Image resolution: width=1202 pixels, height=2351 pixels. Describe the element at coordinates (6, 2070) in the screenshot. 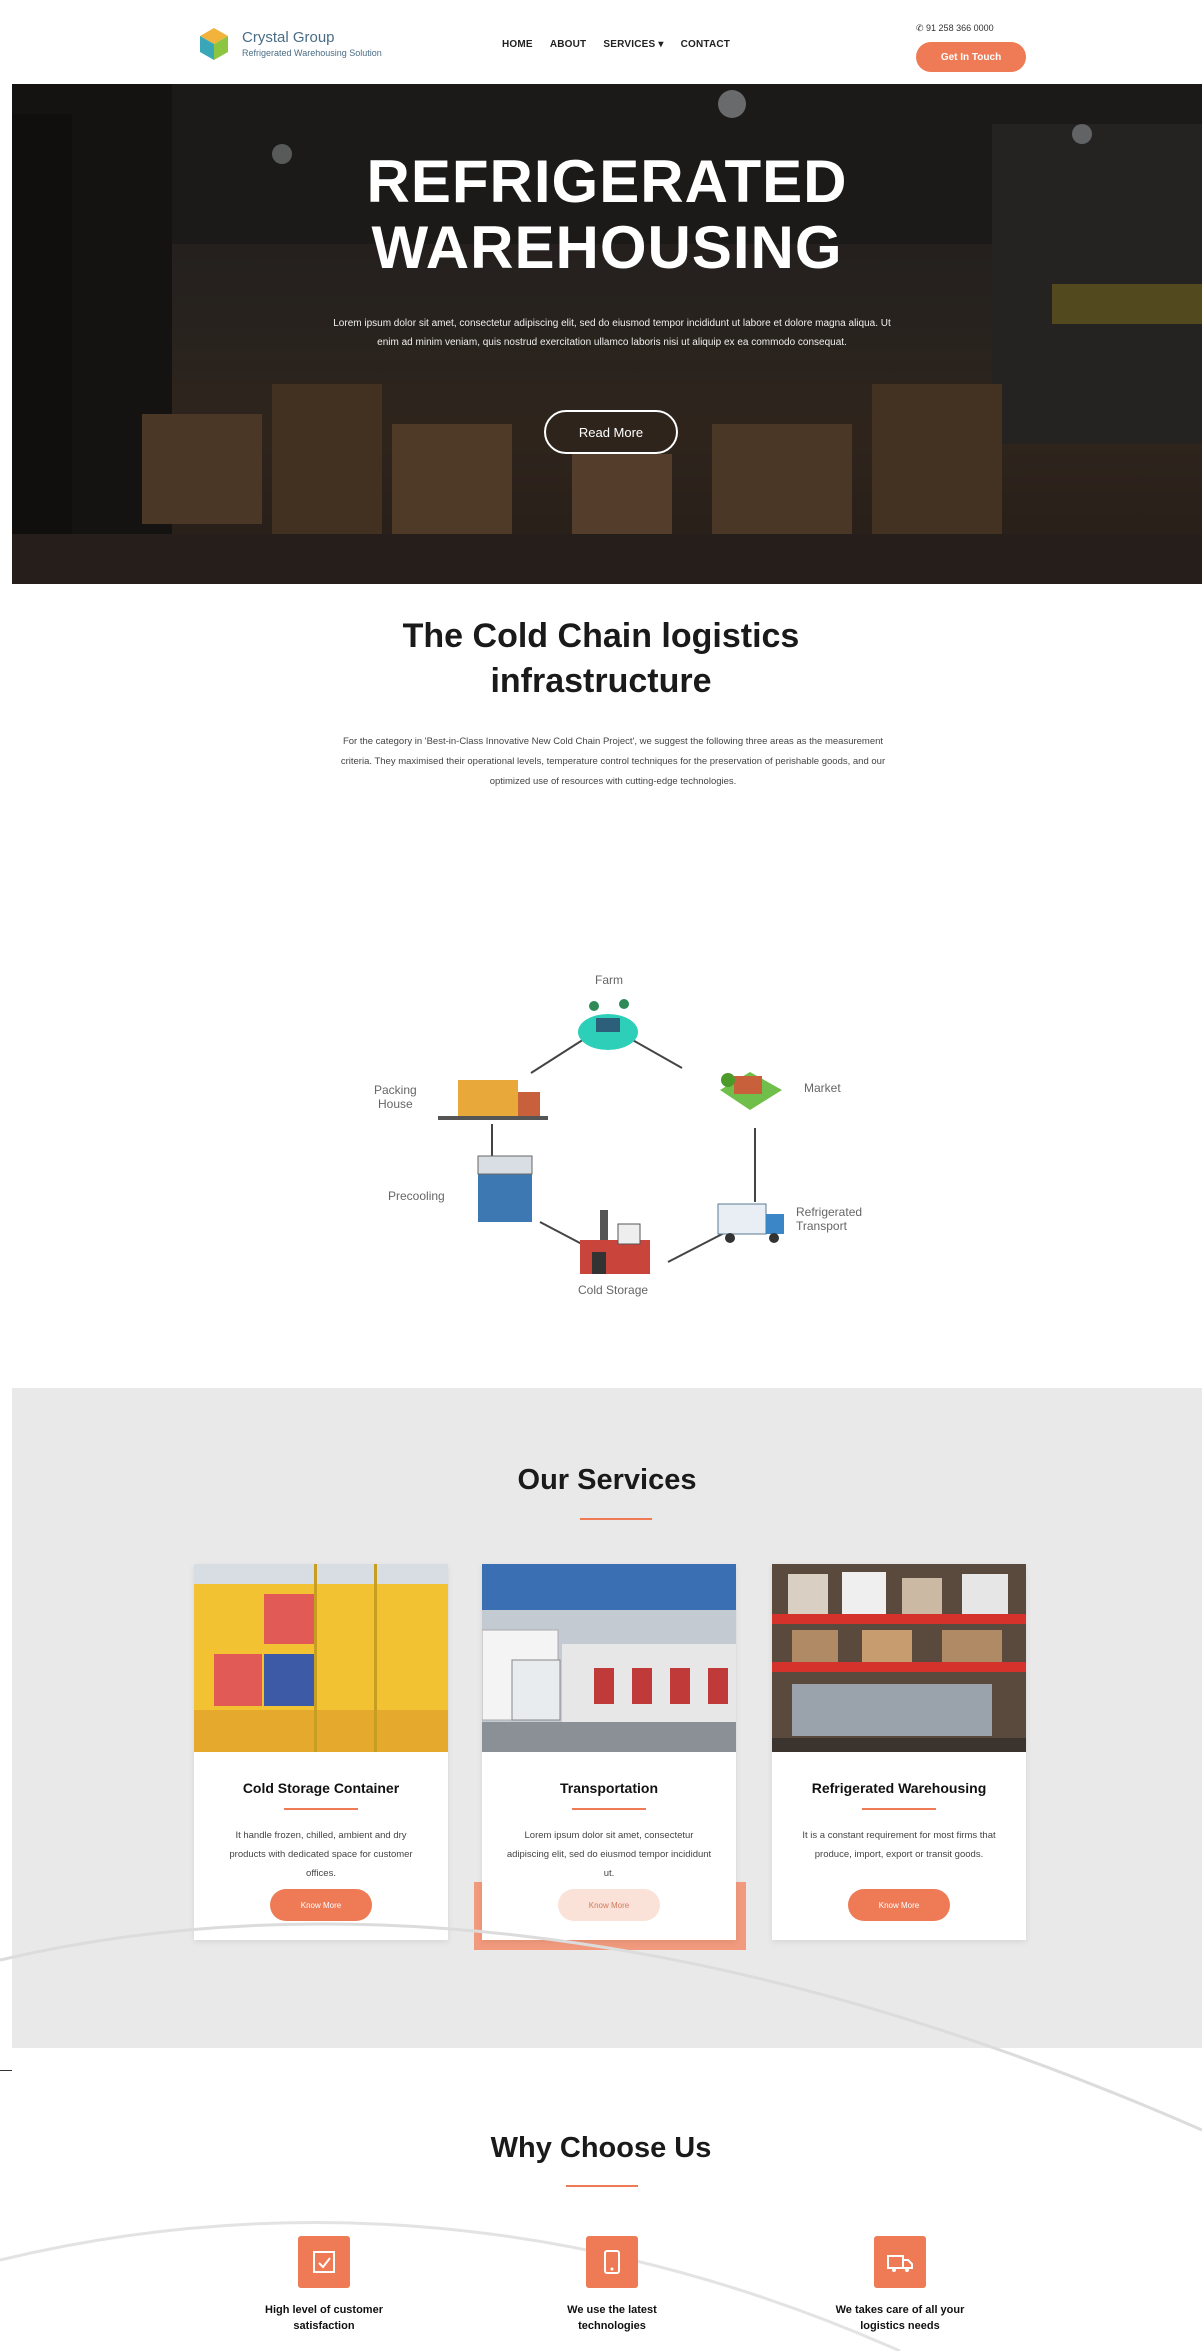

I see `page-edge-mark` at that location.